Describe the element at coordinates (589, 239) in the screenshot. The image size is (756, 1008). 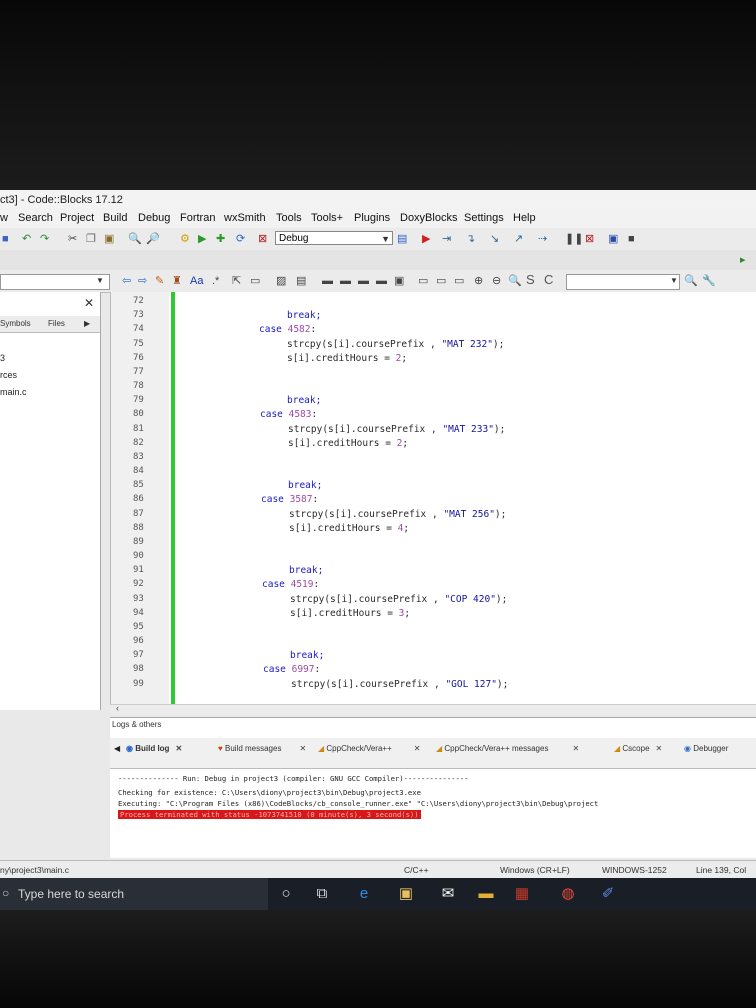
I see `stop-debug-icon: ⊠` at that location.